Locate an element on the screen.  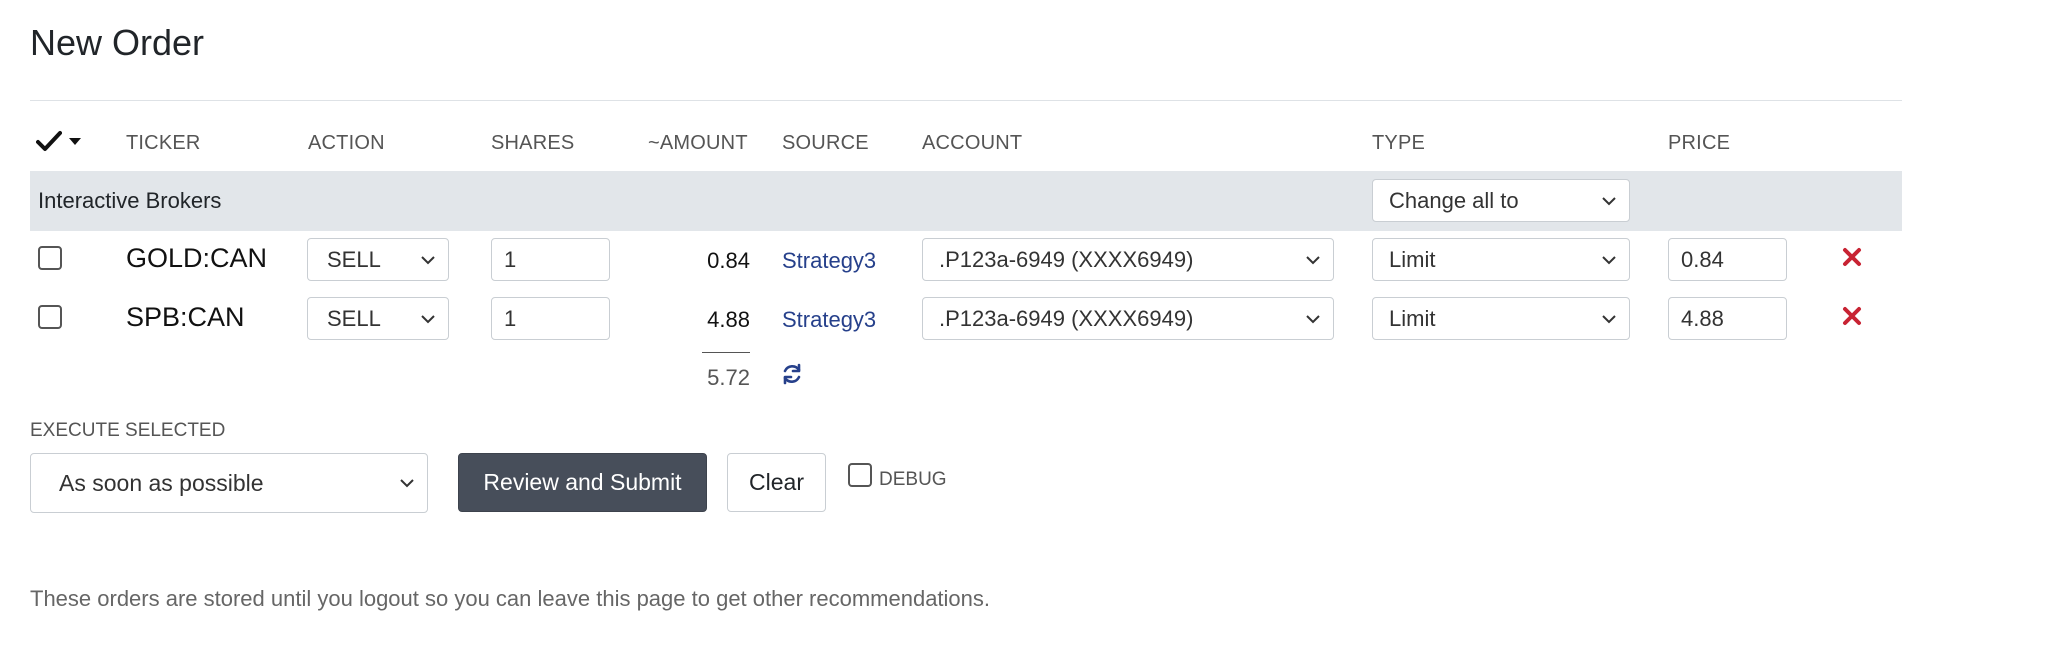
select-all-toggle is located at coordinates (59, 141).